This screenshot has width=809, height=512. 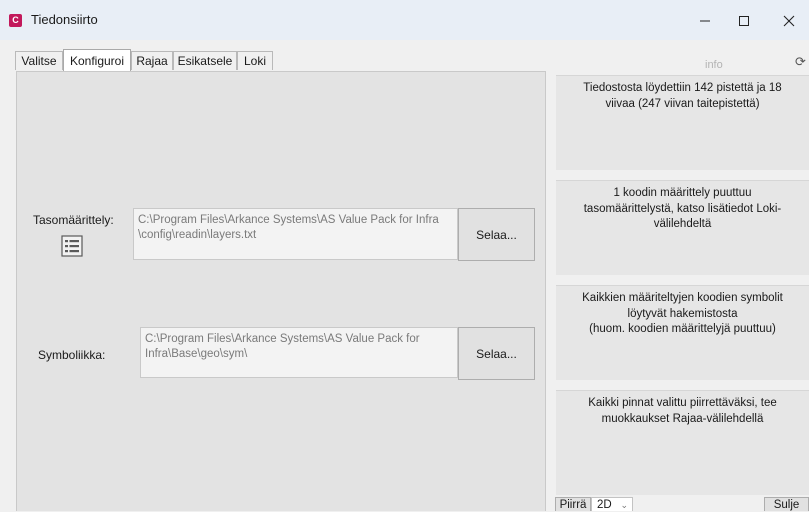 What do you see at coordinates (705, 21) in the screenshot?
I see `minimize-icon` at bounding box center [705, 21].